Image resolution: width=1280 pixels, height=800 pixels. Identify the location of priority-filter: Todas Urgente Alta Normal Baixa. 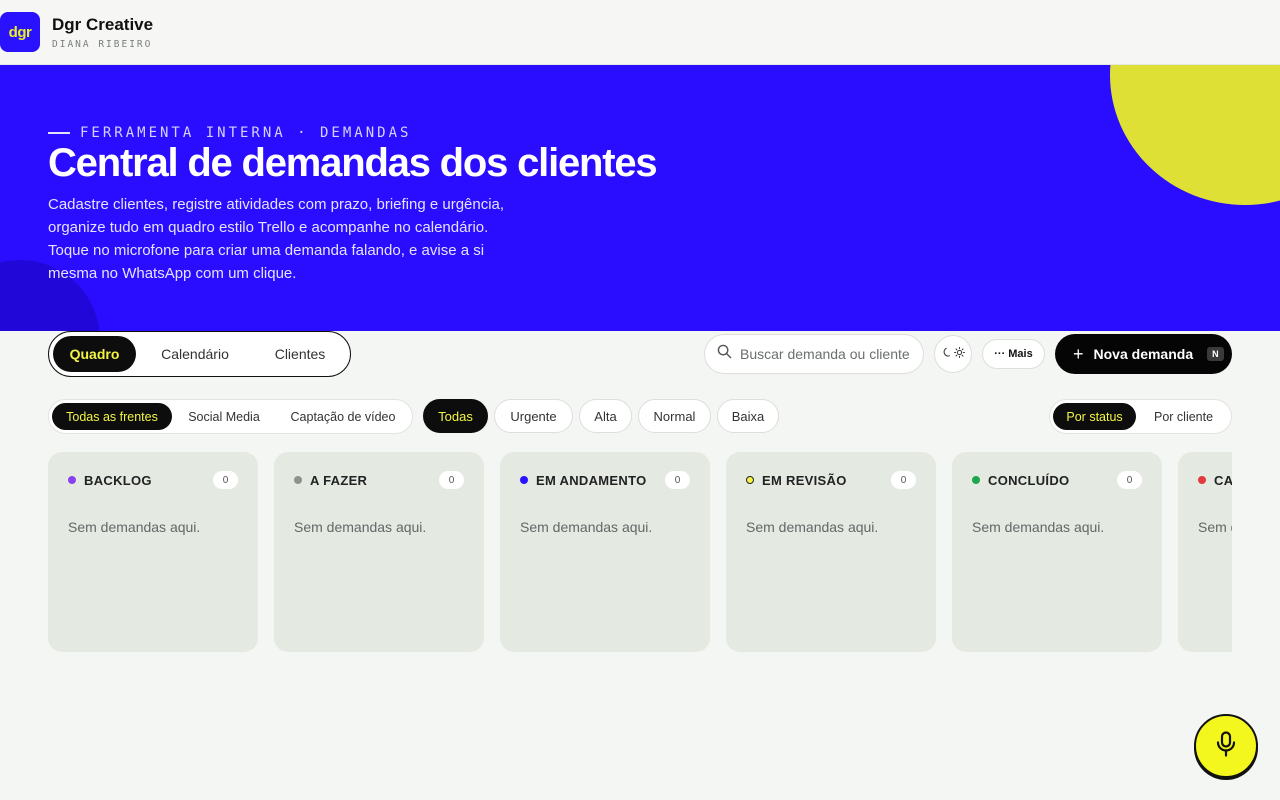
(601, 416).